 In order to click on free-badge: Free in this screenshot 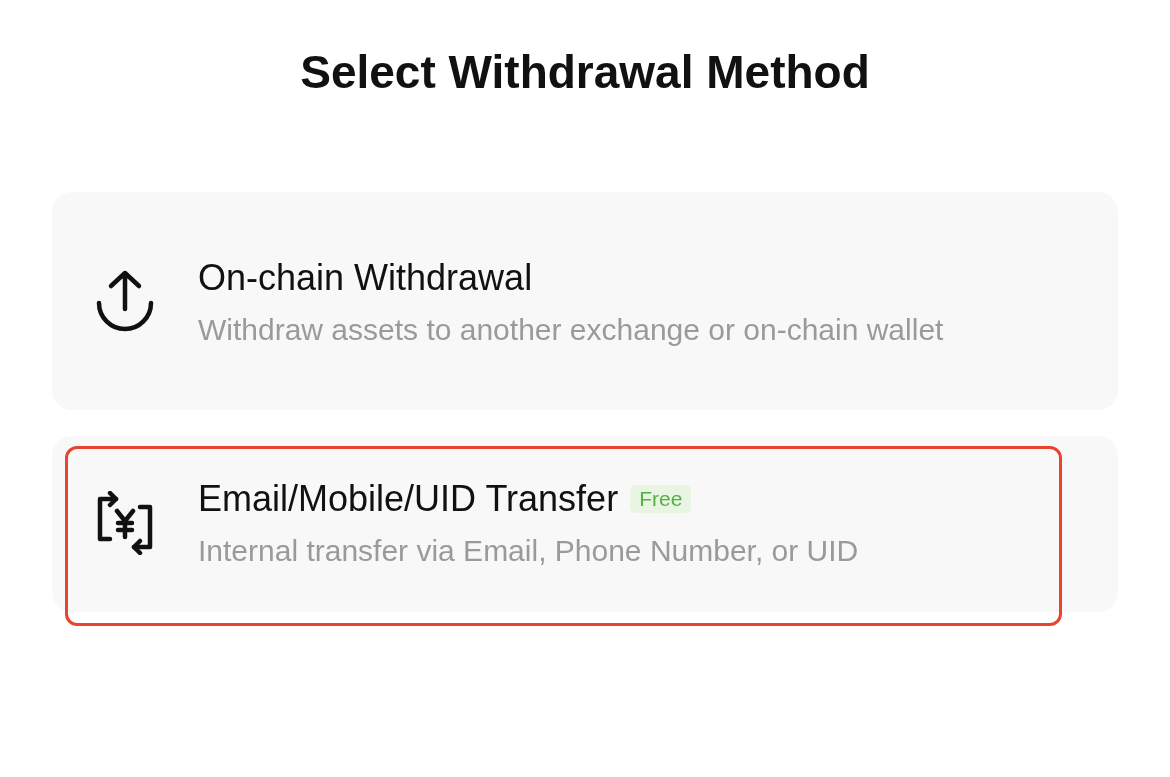, I will do `click(661, 498)`.